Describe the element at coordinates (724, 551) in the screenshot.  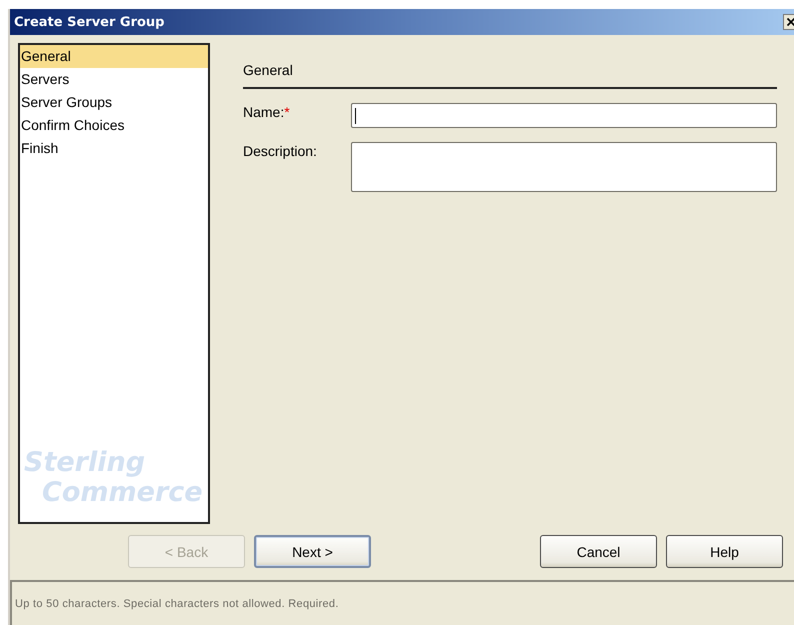
I see `help-button: Help` at that location.